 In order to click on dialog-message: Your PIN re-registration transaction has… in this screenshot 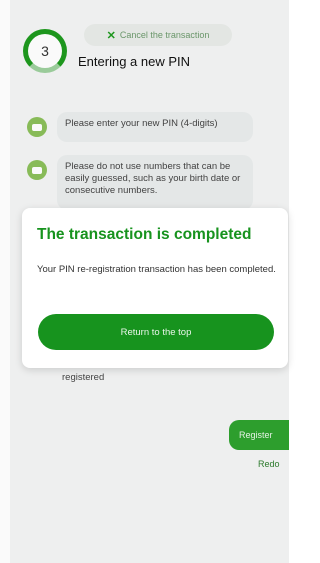, I will do `click(156, 269)`.